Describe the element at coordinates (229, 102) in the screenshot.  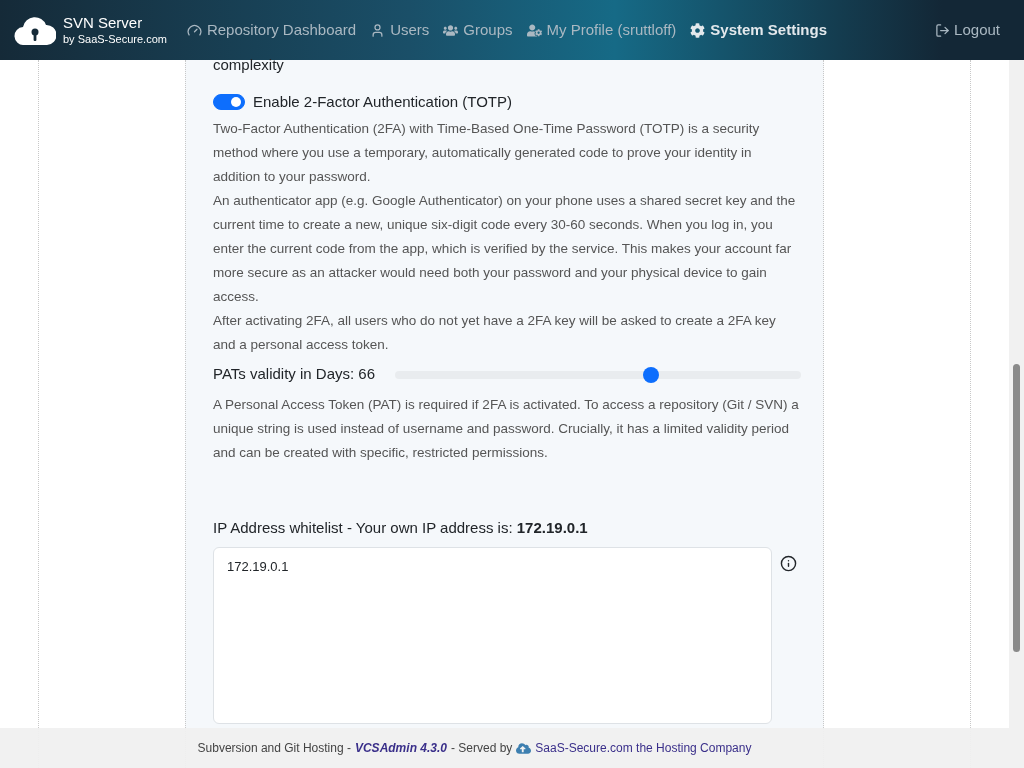
I see `toggle-switch` at that location.